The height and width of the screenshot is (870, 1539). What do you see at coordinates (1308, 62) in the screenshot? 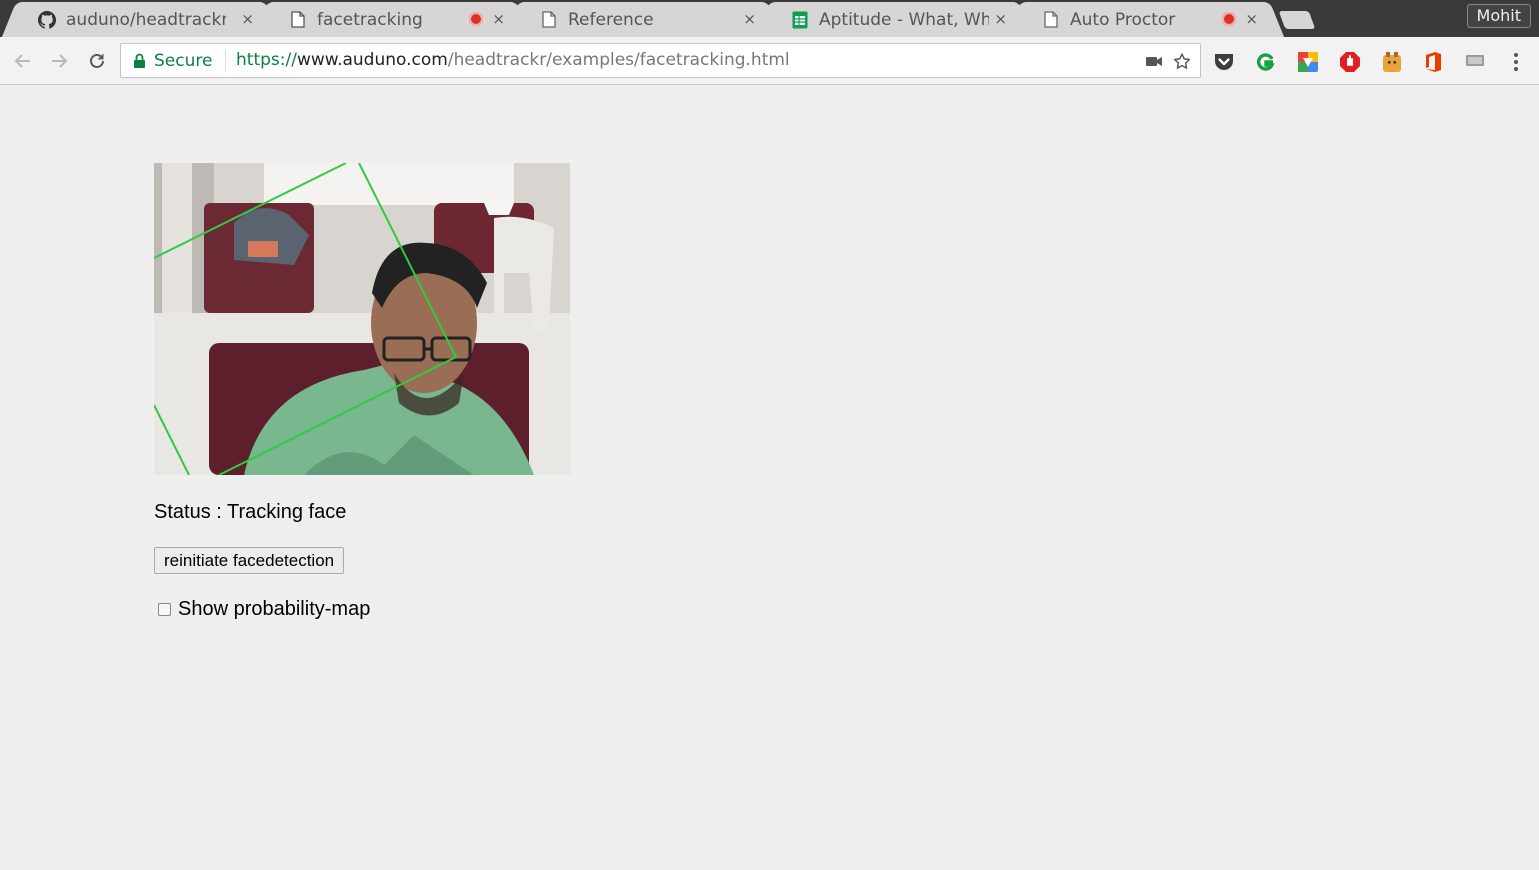
I see `drive-icon` at bounding box center [1308, 62].